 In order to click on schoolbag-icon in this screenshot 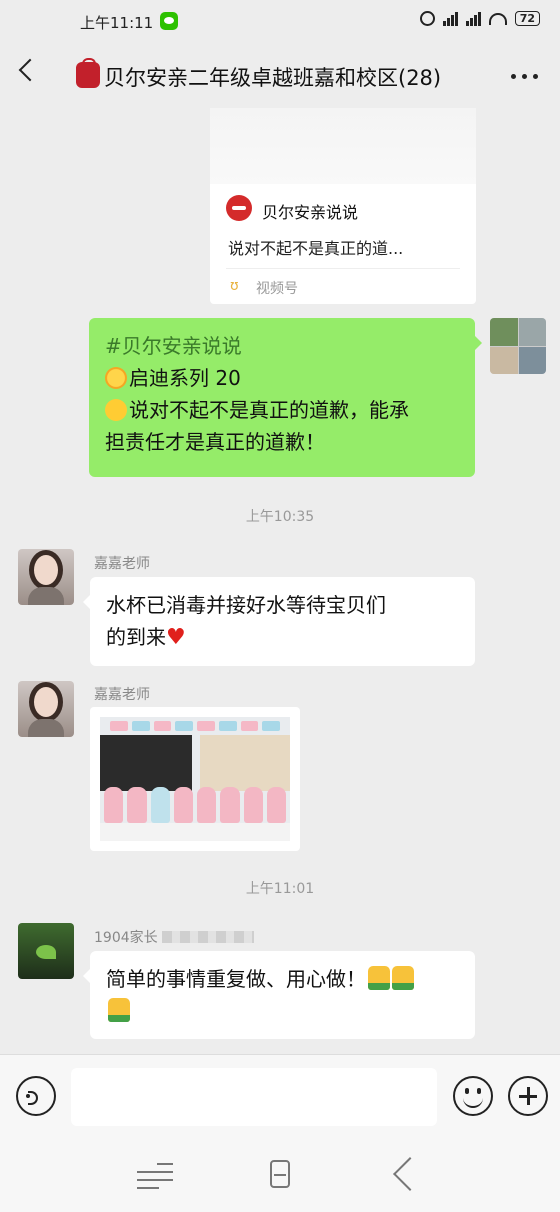, I will do `click(88, 73)`.